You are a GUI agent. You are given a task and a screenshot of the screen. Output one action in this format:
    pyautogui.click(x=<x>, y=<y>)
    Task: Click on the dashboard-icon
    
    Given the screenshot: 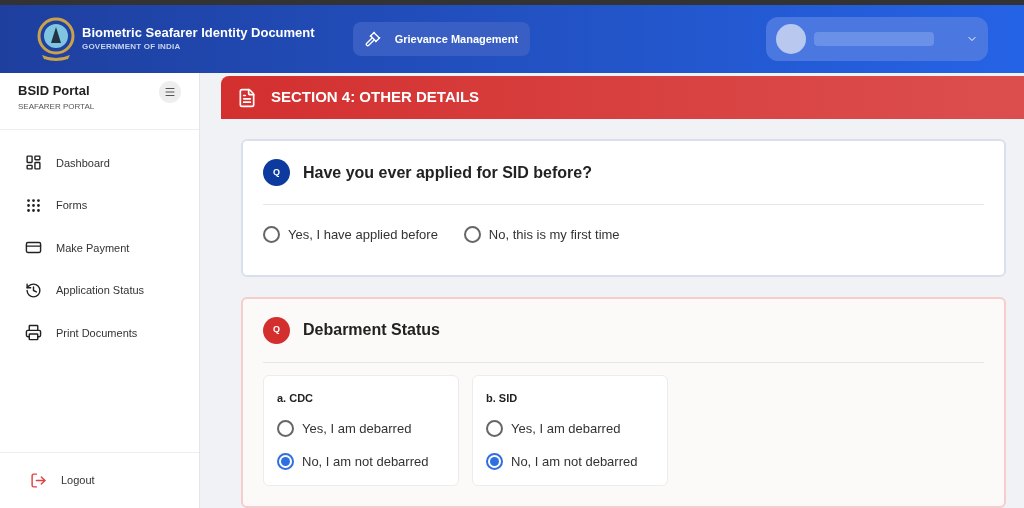 What is the action you would take?
    pyautogui.click(x=33, y=163)
    